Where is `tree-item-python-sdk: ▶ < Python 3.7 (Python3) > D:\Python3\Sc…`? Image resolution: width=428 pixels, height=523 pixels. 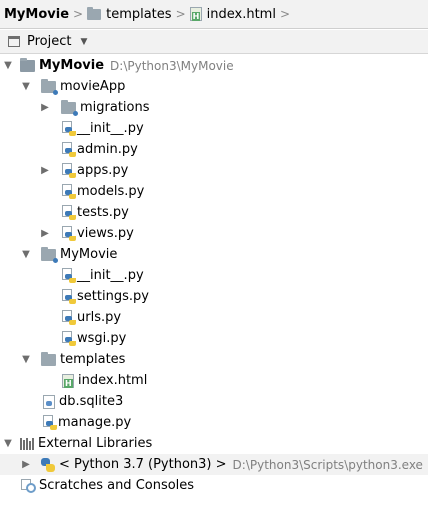 tree-item-python-sdk: ▶ < Python 3.7 (Python3) > D:\Python3\Sc… is located at coordinates (214, 464).